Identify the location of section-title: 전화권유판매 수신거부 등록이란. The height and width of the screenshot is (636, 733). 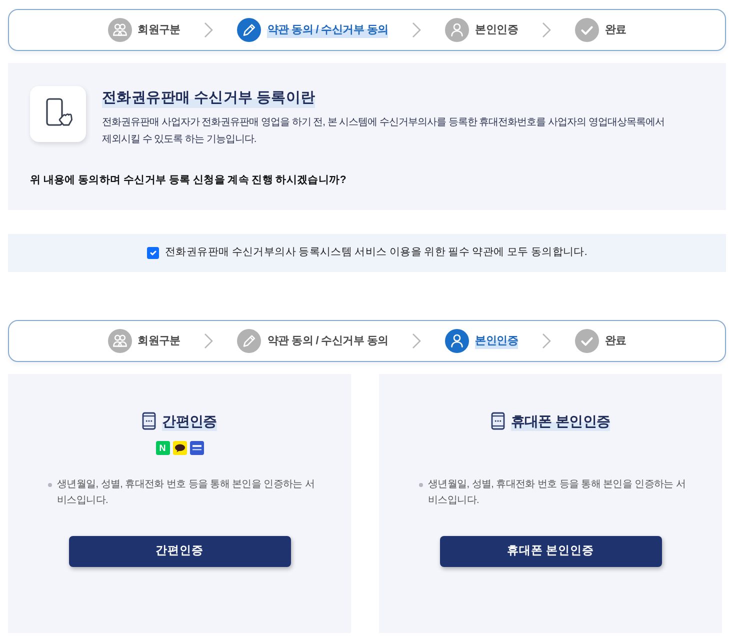
(209, 98).